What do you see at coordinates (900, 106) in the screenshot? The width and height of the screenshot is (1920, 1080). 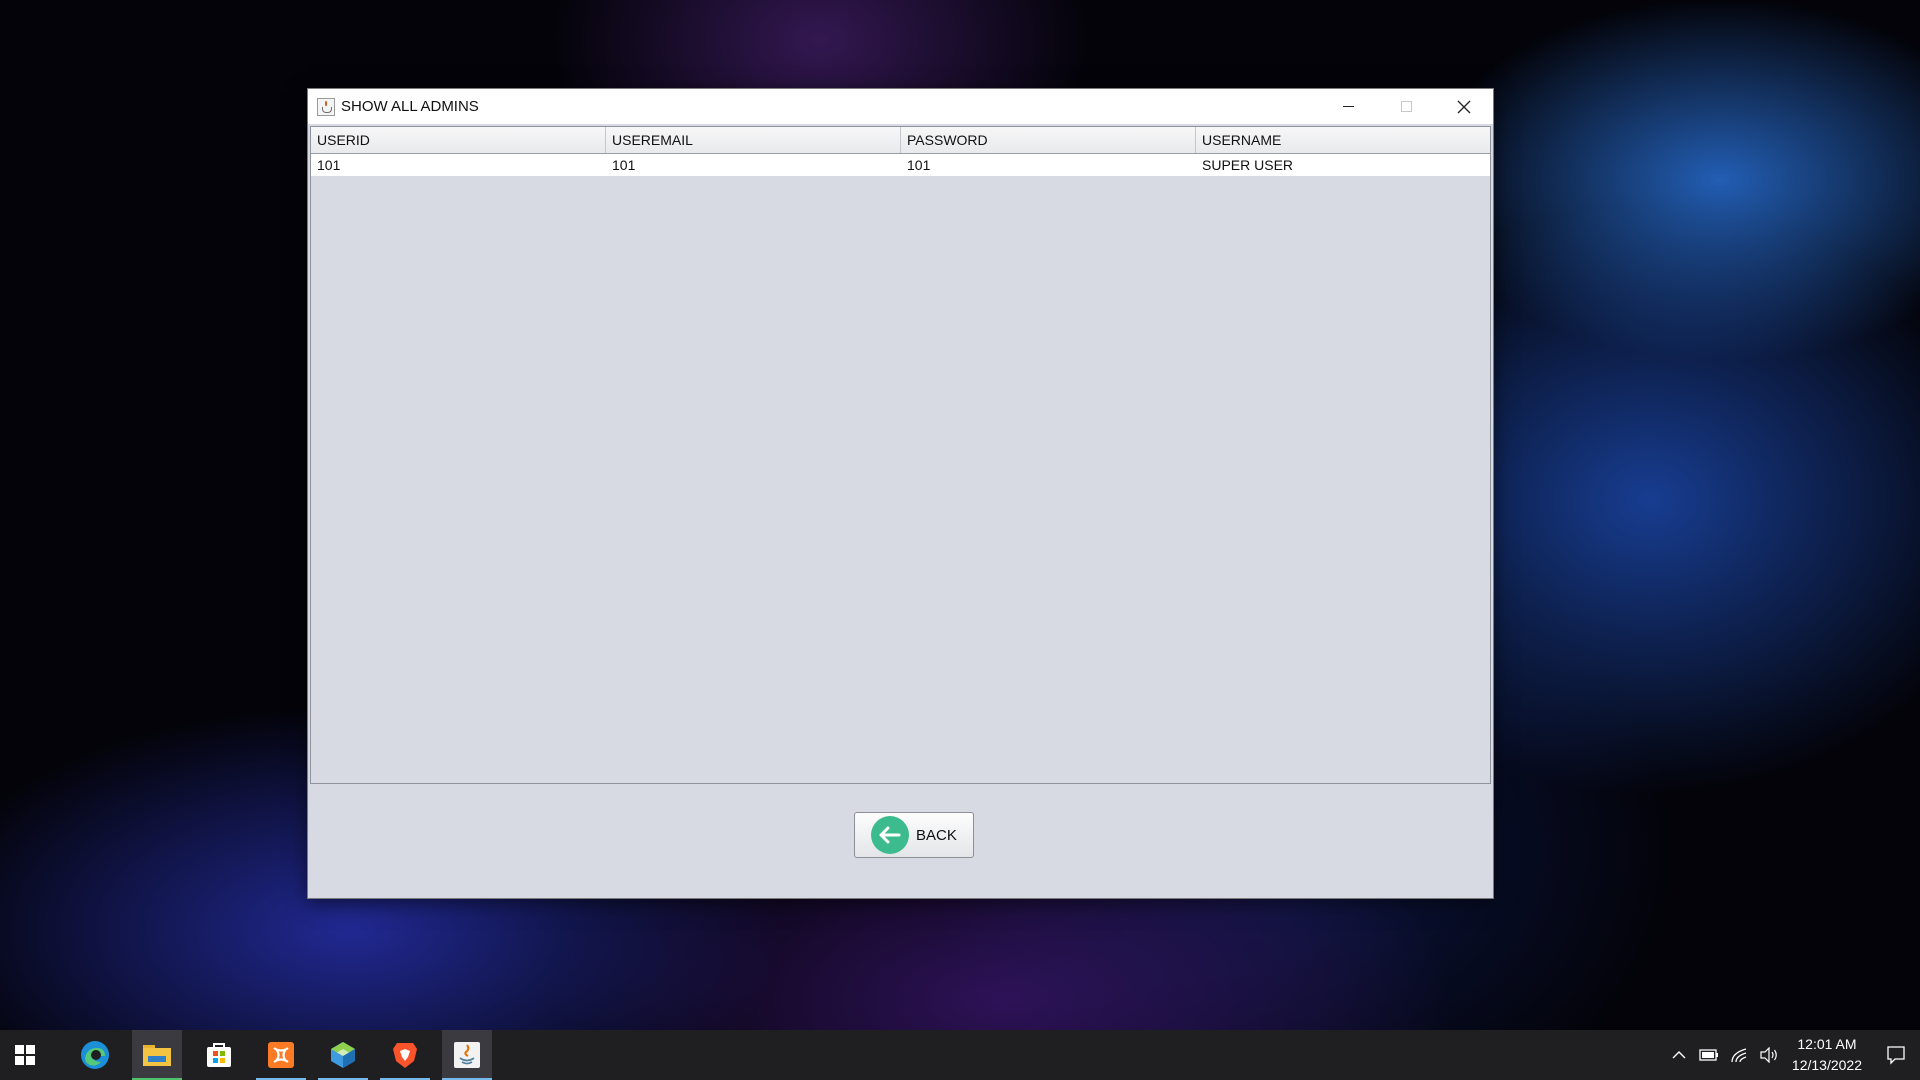 I see `title-bar: SHOW ALL ADMINS` at bounding box center [900, 106].